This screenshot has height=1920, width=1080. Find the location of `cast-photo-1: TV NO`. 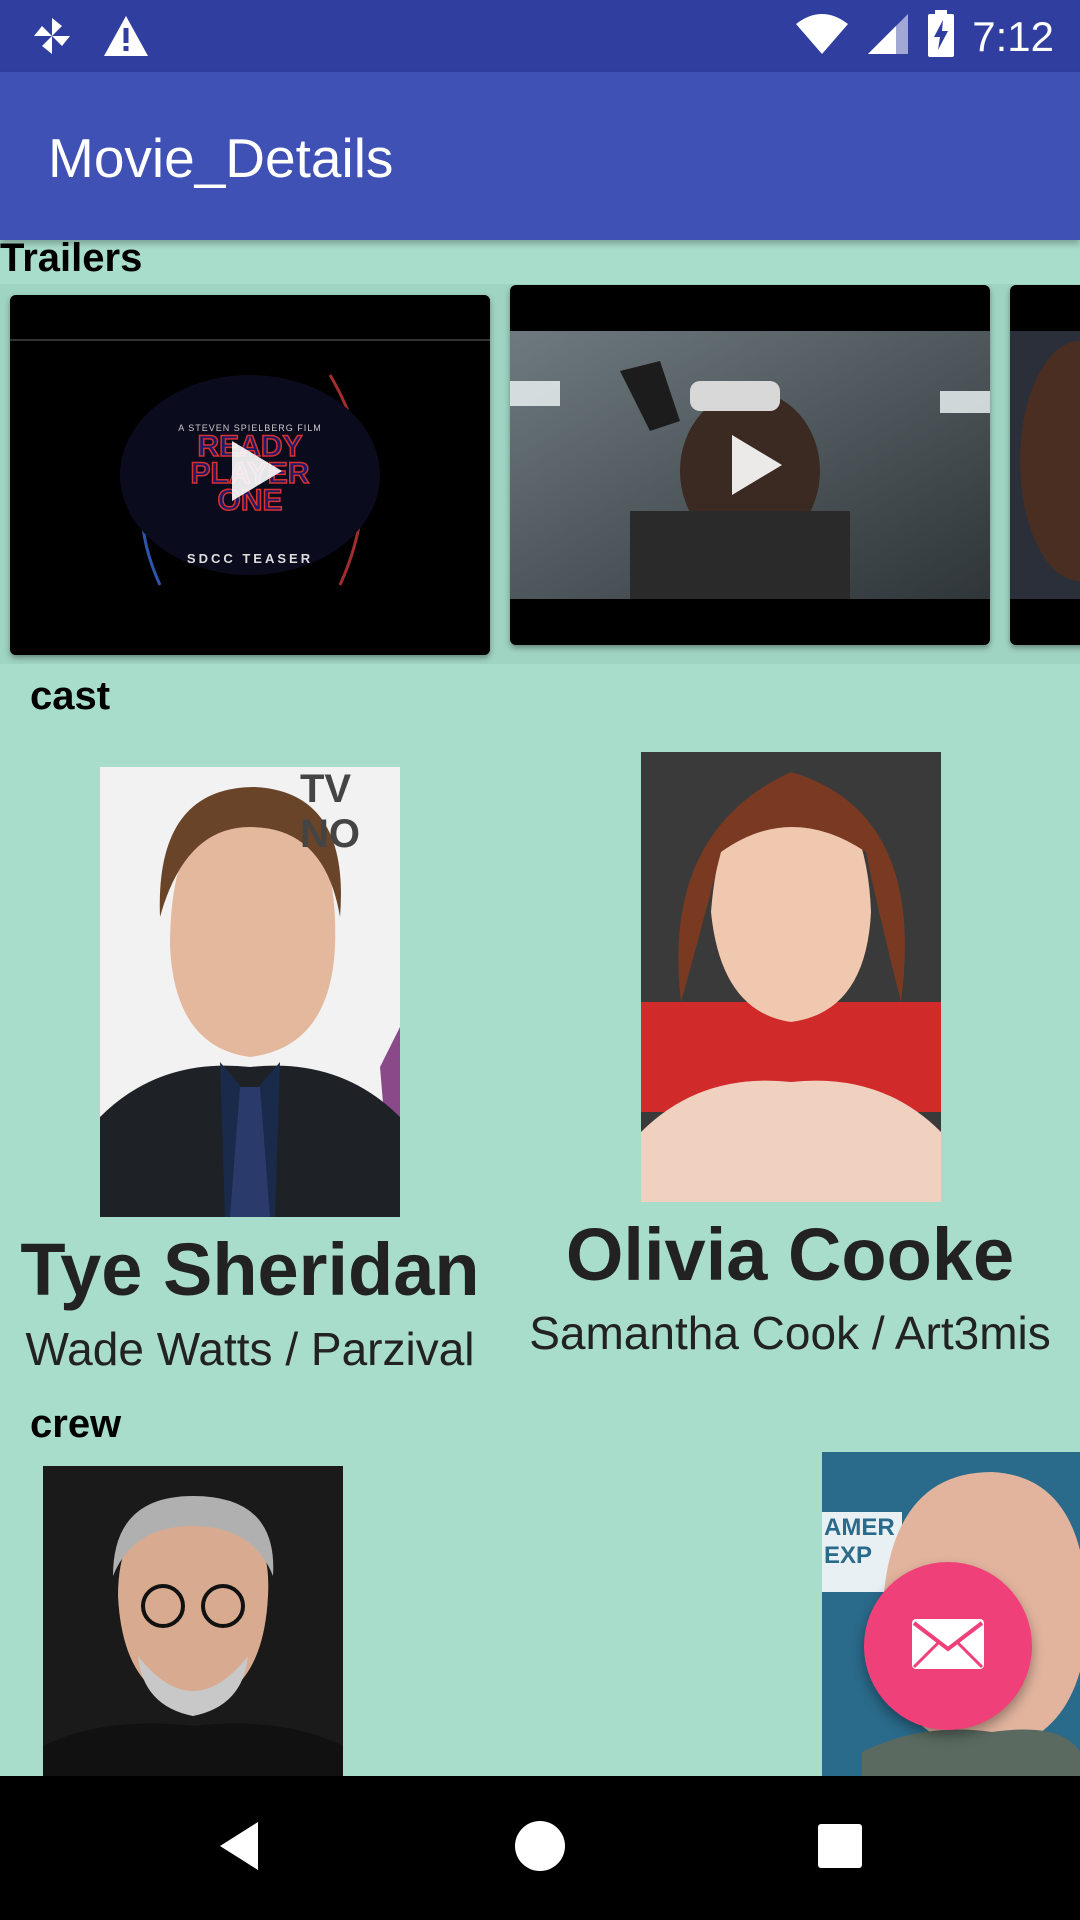

cast-photo-1: TV NO is located at coordinates (250, 992).